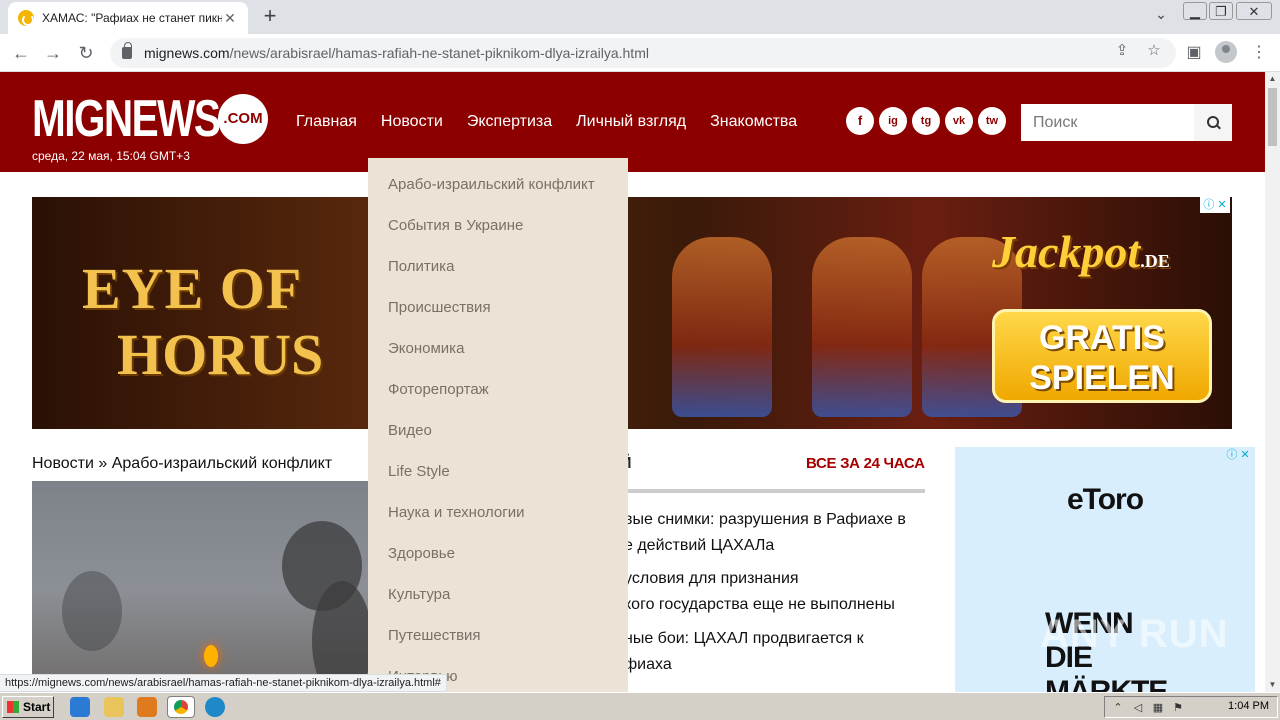  What do you see at coordinates (1221, 11) in the screenshot?
I see `restore-button: ❐` at bounding box center [1221, 11].